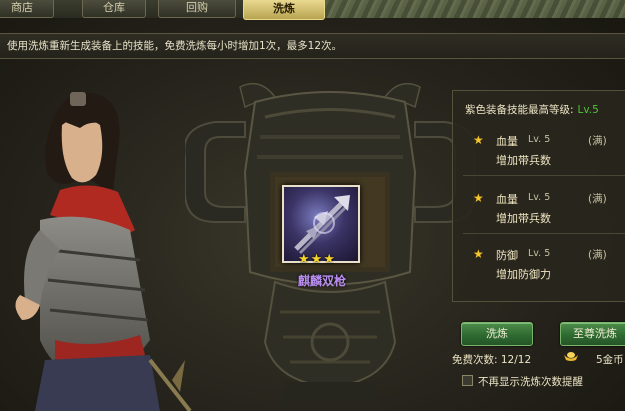 The width and height of the screenshot is (625, 411). I want to click on gold-cost: 5金币, so click(610, 360).